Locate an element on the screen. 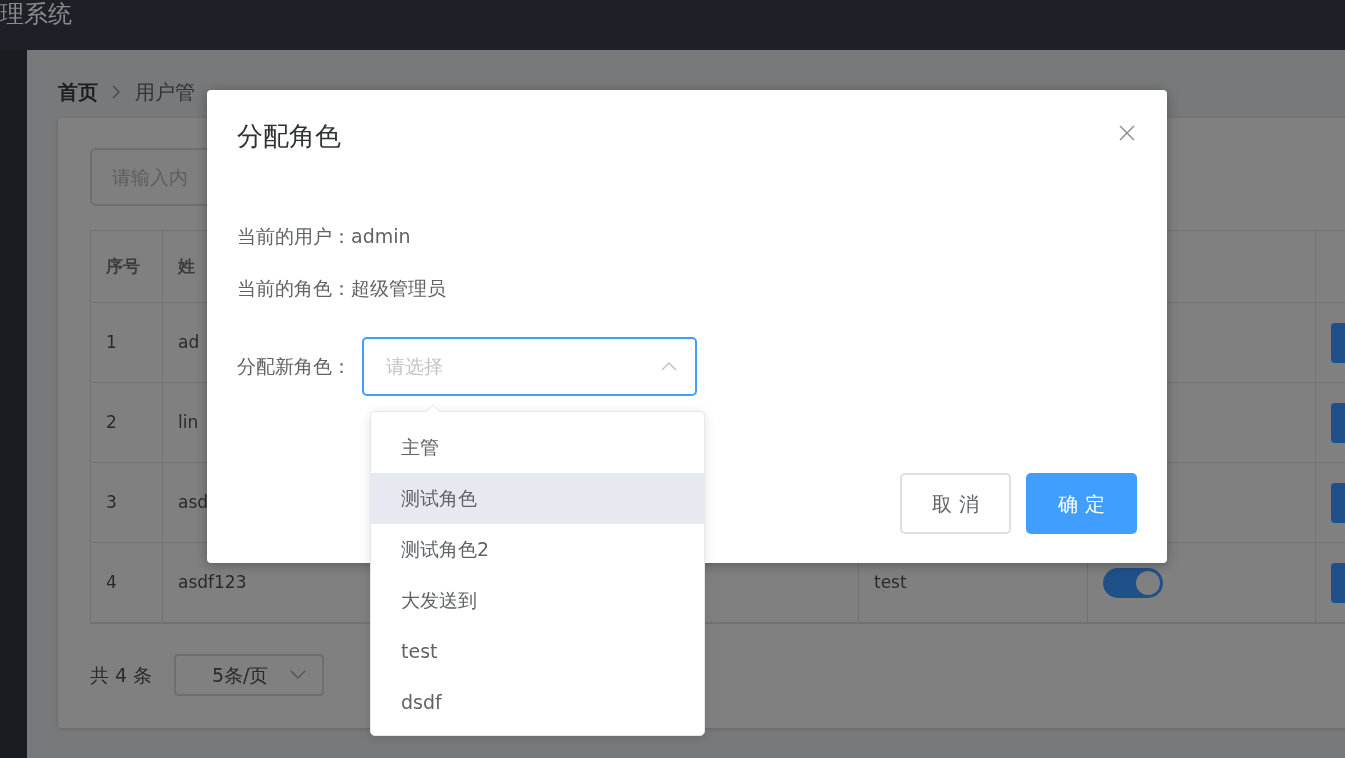  close-icon is located at coordinates (1127, 133).